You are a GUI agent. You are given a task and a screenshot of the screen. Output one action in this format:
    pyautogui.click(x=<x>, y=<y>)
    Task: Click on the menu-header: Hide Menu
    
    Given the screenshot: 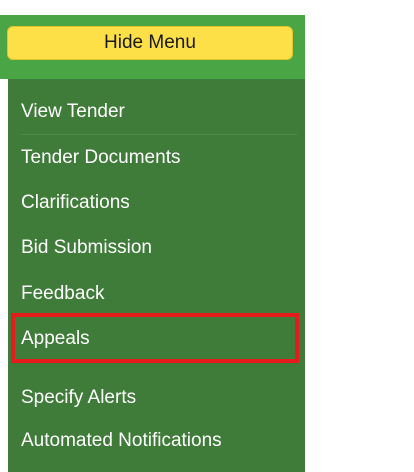 What is the action you would take?
    pyautogui.click(x=152, y=47)
    